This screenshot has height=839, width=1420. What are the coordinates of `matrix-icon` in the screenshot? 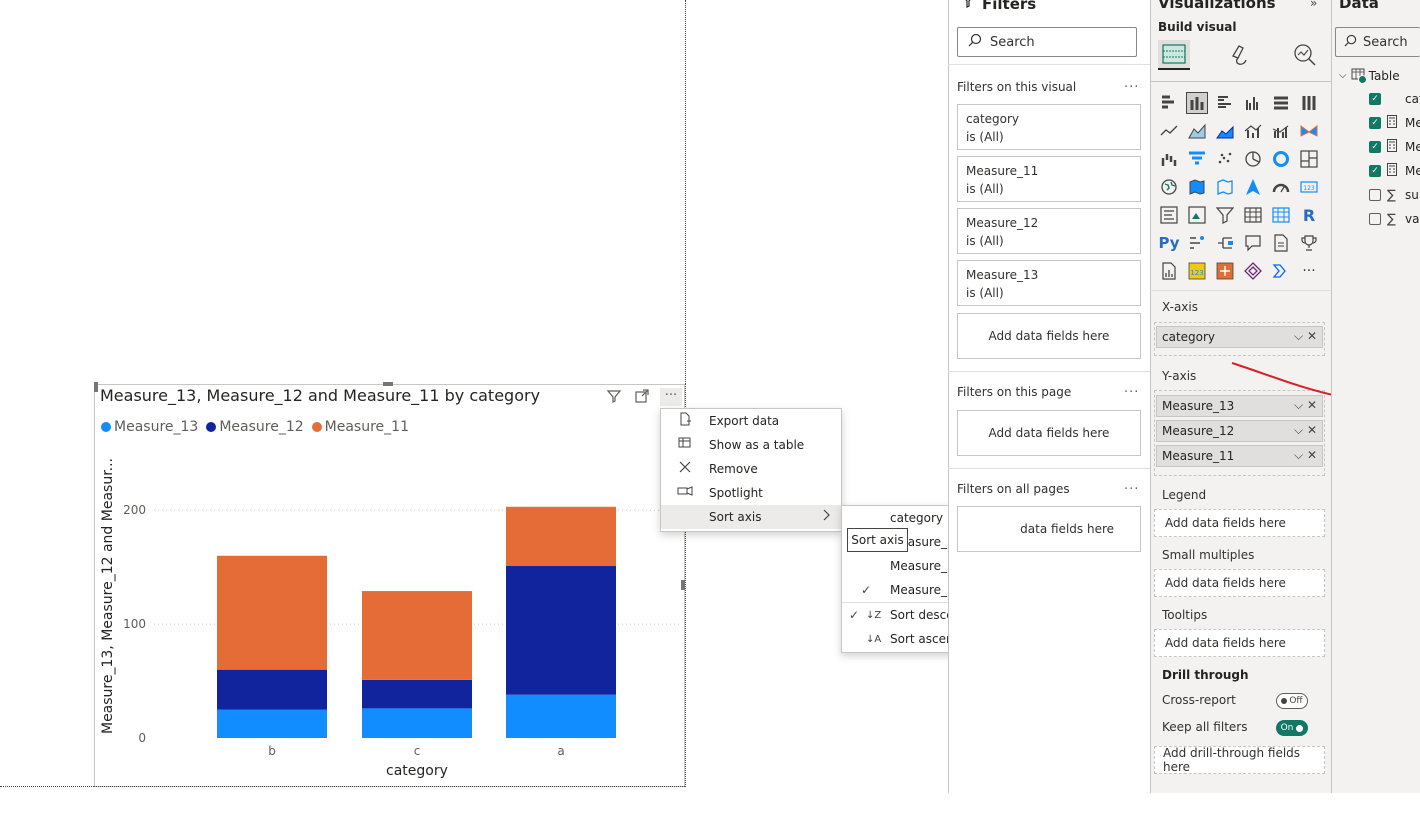 It's located at (1281, 215).